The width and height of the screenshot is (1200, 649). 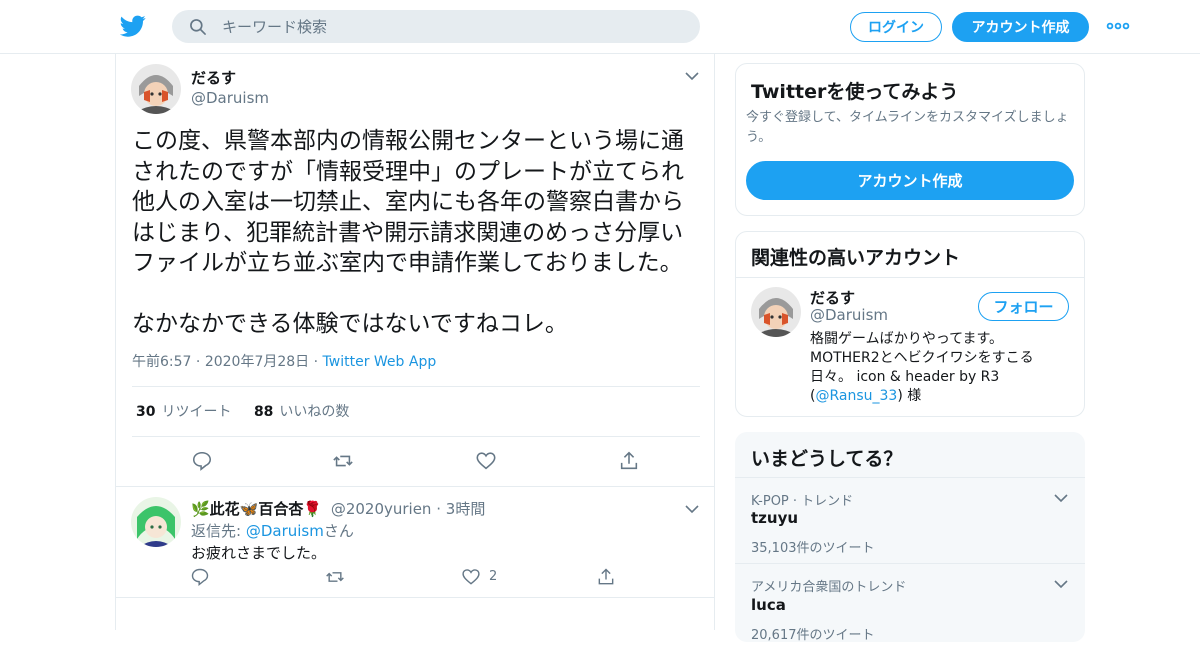 I want to click on reply-author-name: 🌿此花🦋百合杏🌹, so click(x=256, y=509).